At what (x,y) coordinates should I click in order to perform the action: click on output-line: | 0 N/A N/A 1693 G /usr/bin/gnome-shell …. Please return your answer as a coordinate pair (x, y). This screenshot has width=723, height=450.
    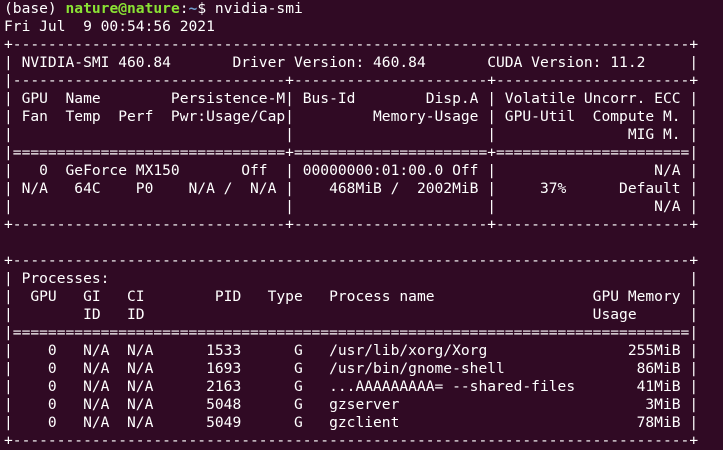
    Looking at the image, I should click on (351, 368).